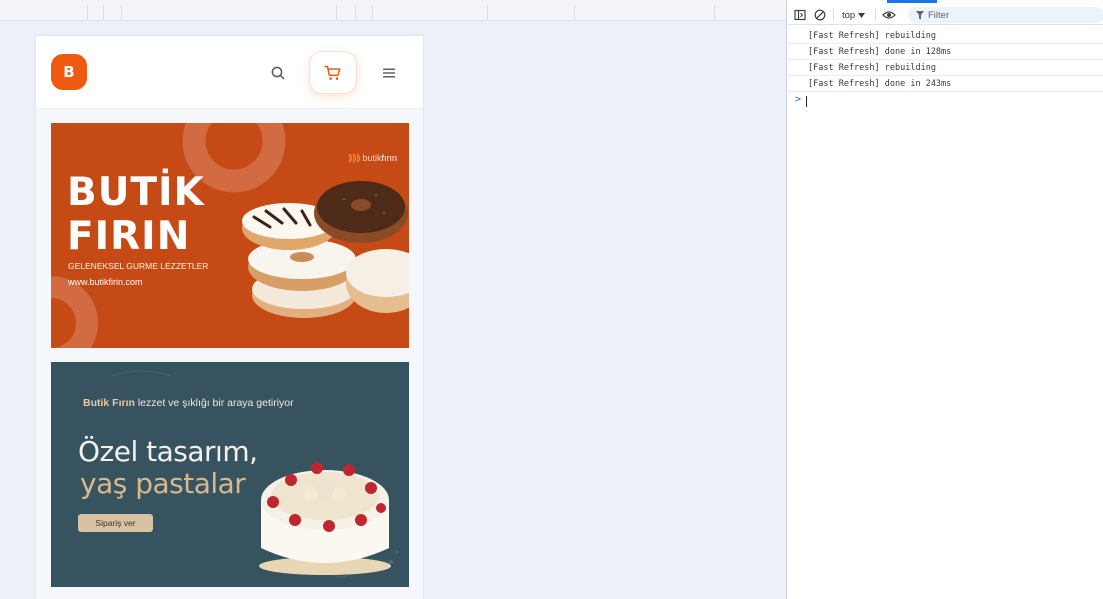 The height and width of the screenshot is (599, 1103). What do you see at coordinates (945, 84) in the screenshot?
I see `console-message: [Fast Refresh] done in 243ms` at bounding box center [945, 84].